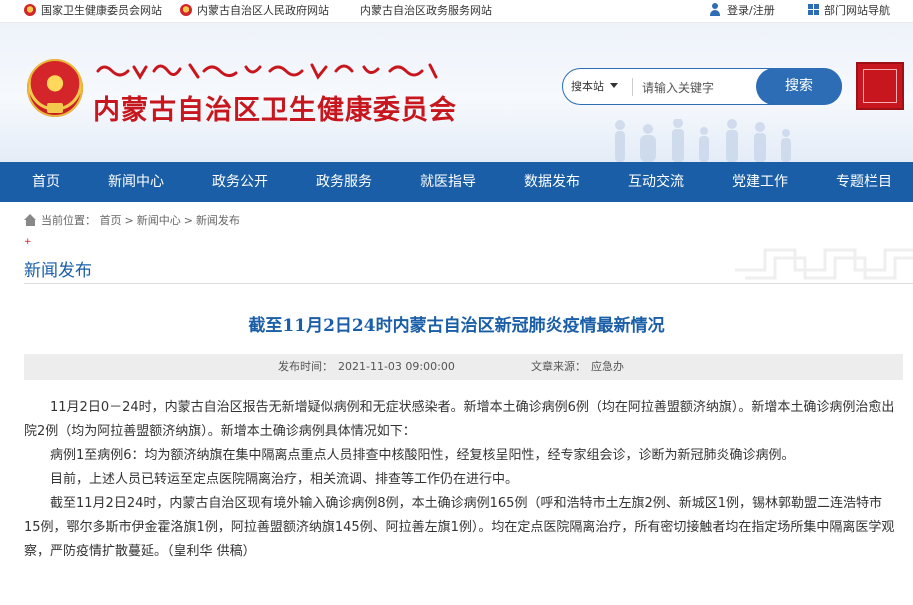  What do you see at coordinates (799, 86) in the screenshot?
I see `search-button: 搜索` at bounding box center [799, 86].